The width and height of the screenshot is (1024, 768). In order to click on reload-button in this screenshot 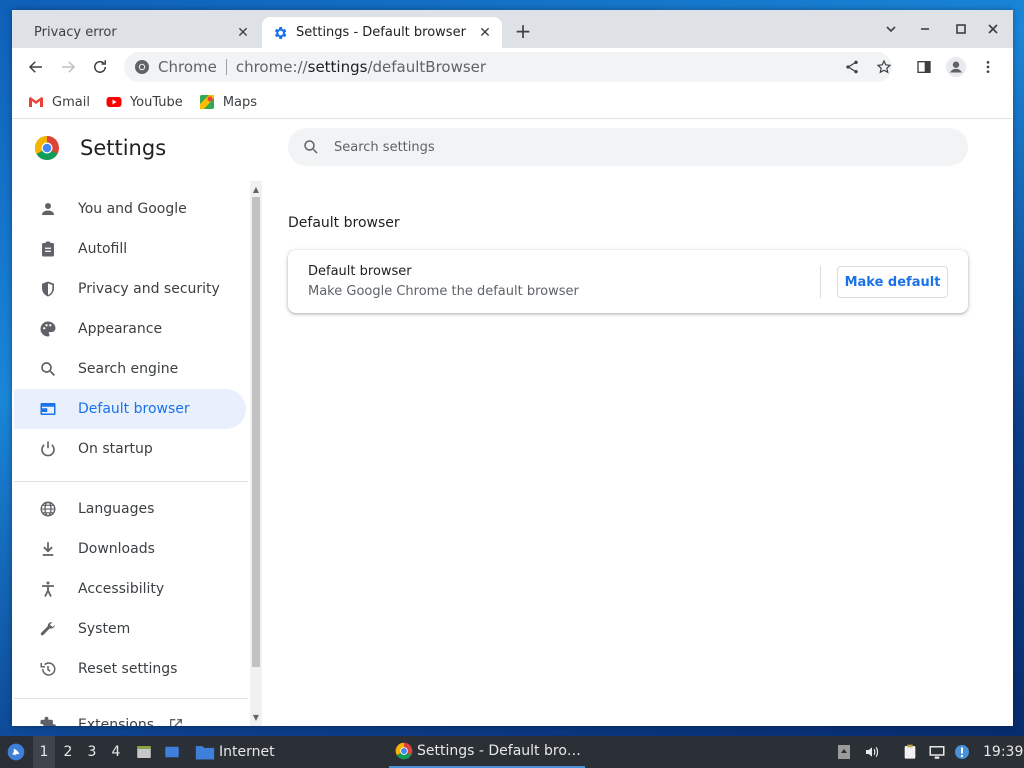, I will do `click(100, 67)`.